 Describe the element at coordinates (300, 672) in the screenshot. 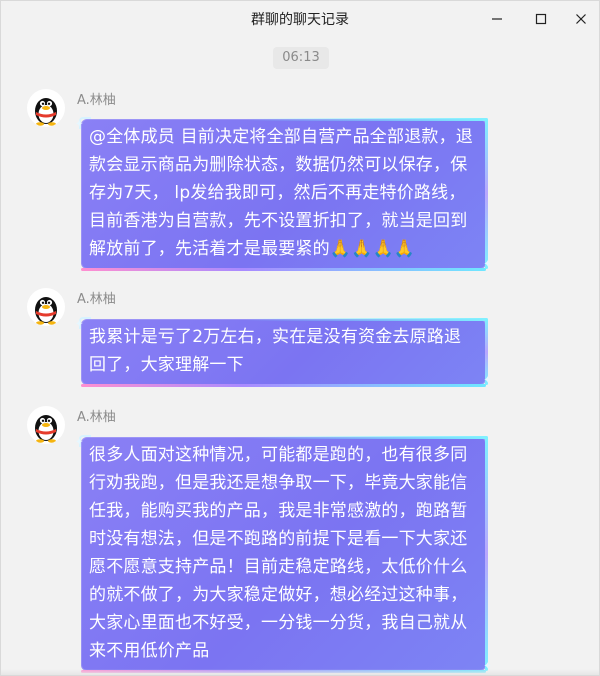

I see `bottom-fade` at that location.